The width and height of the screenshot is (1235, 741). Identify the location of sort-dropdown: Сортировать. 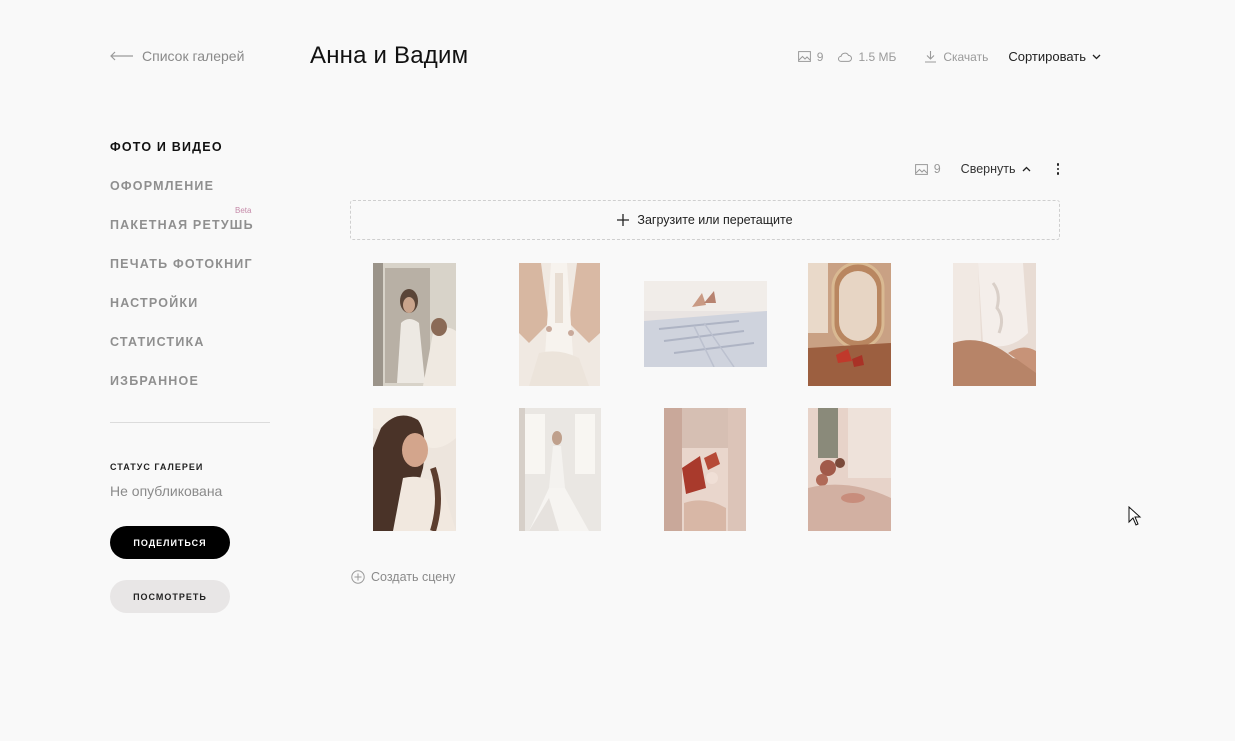
(1054, 56).